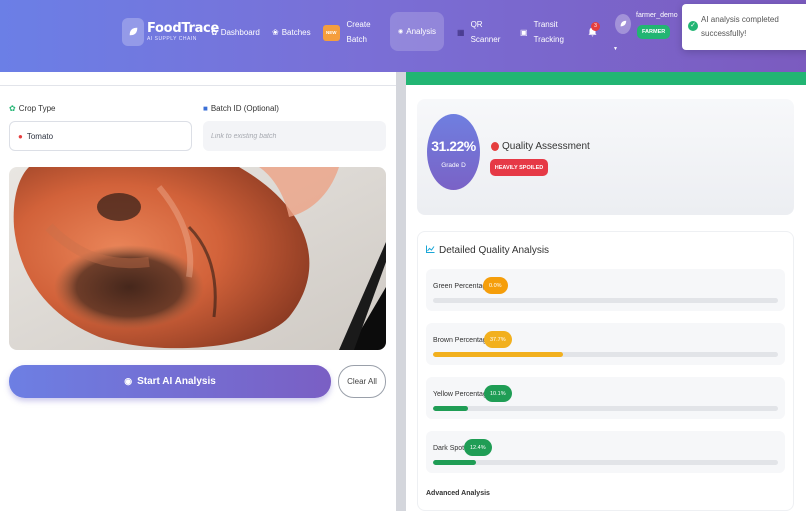  I want to click on batch-id-label: ■ Batch ID (Optional), so click(241, 108).